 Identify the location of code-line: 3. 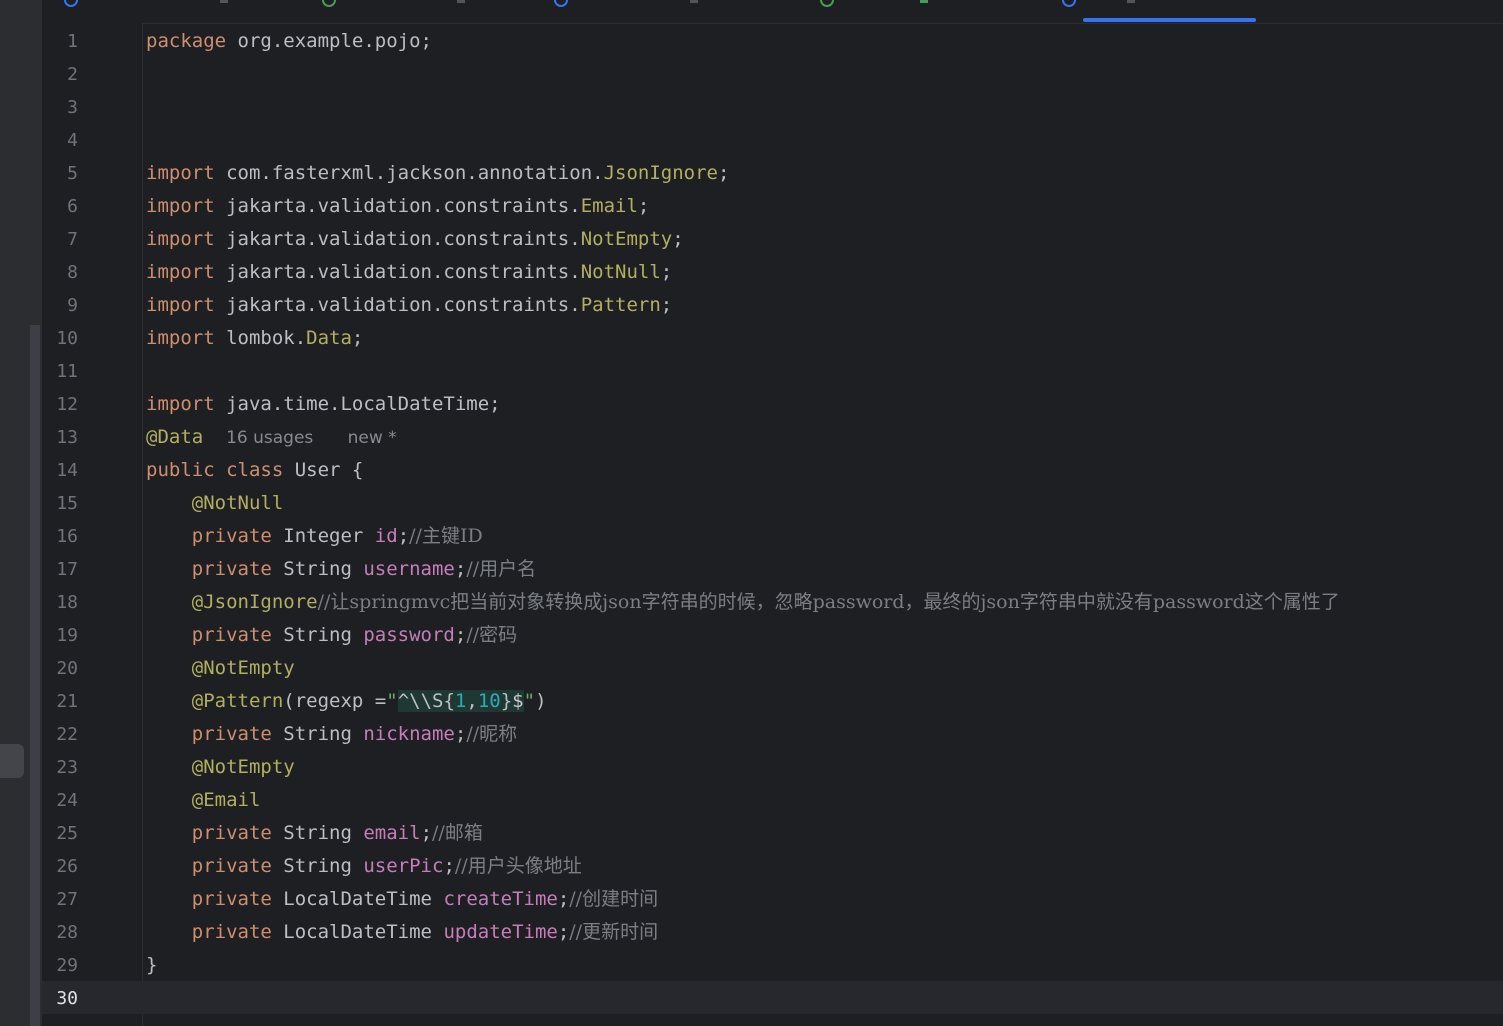
(772, 107).